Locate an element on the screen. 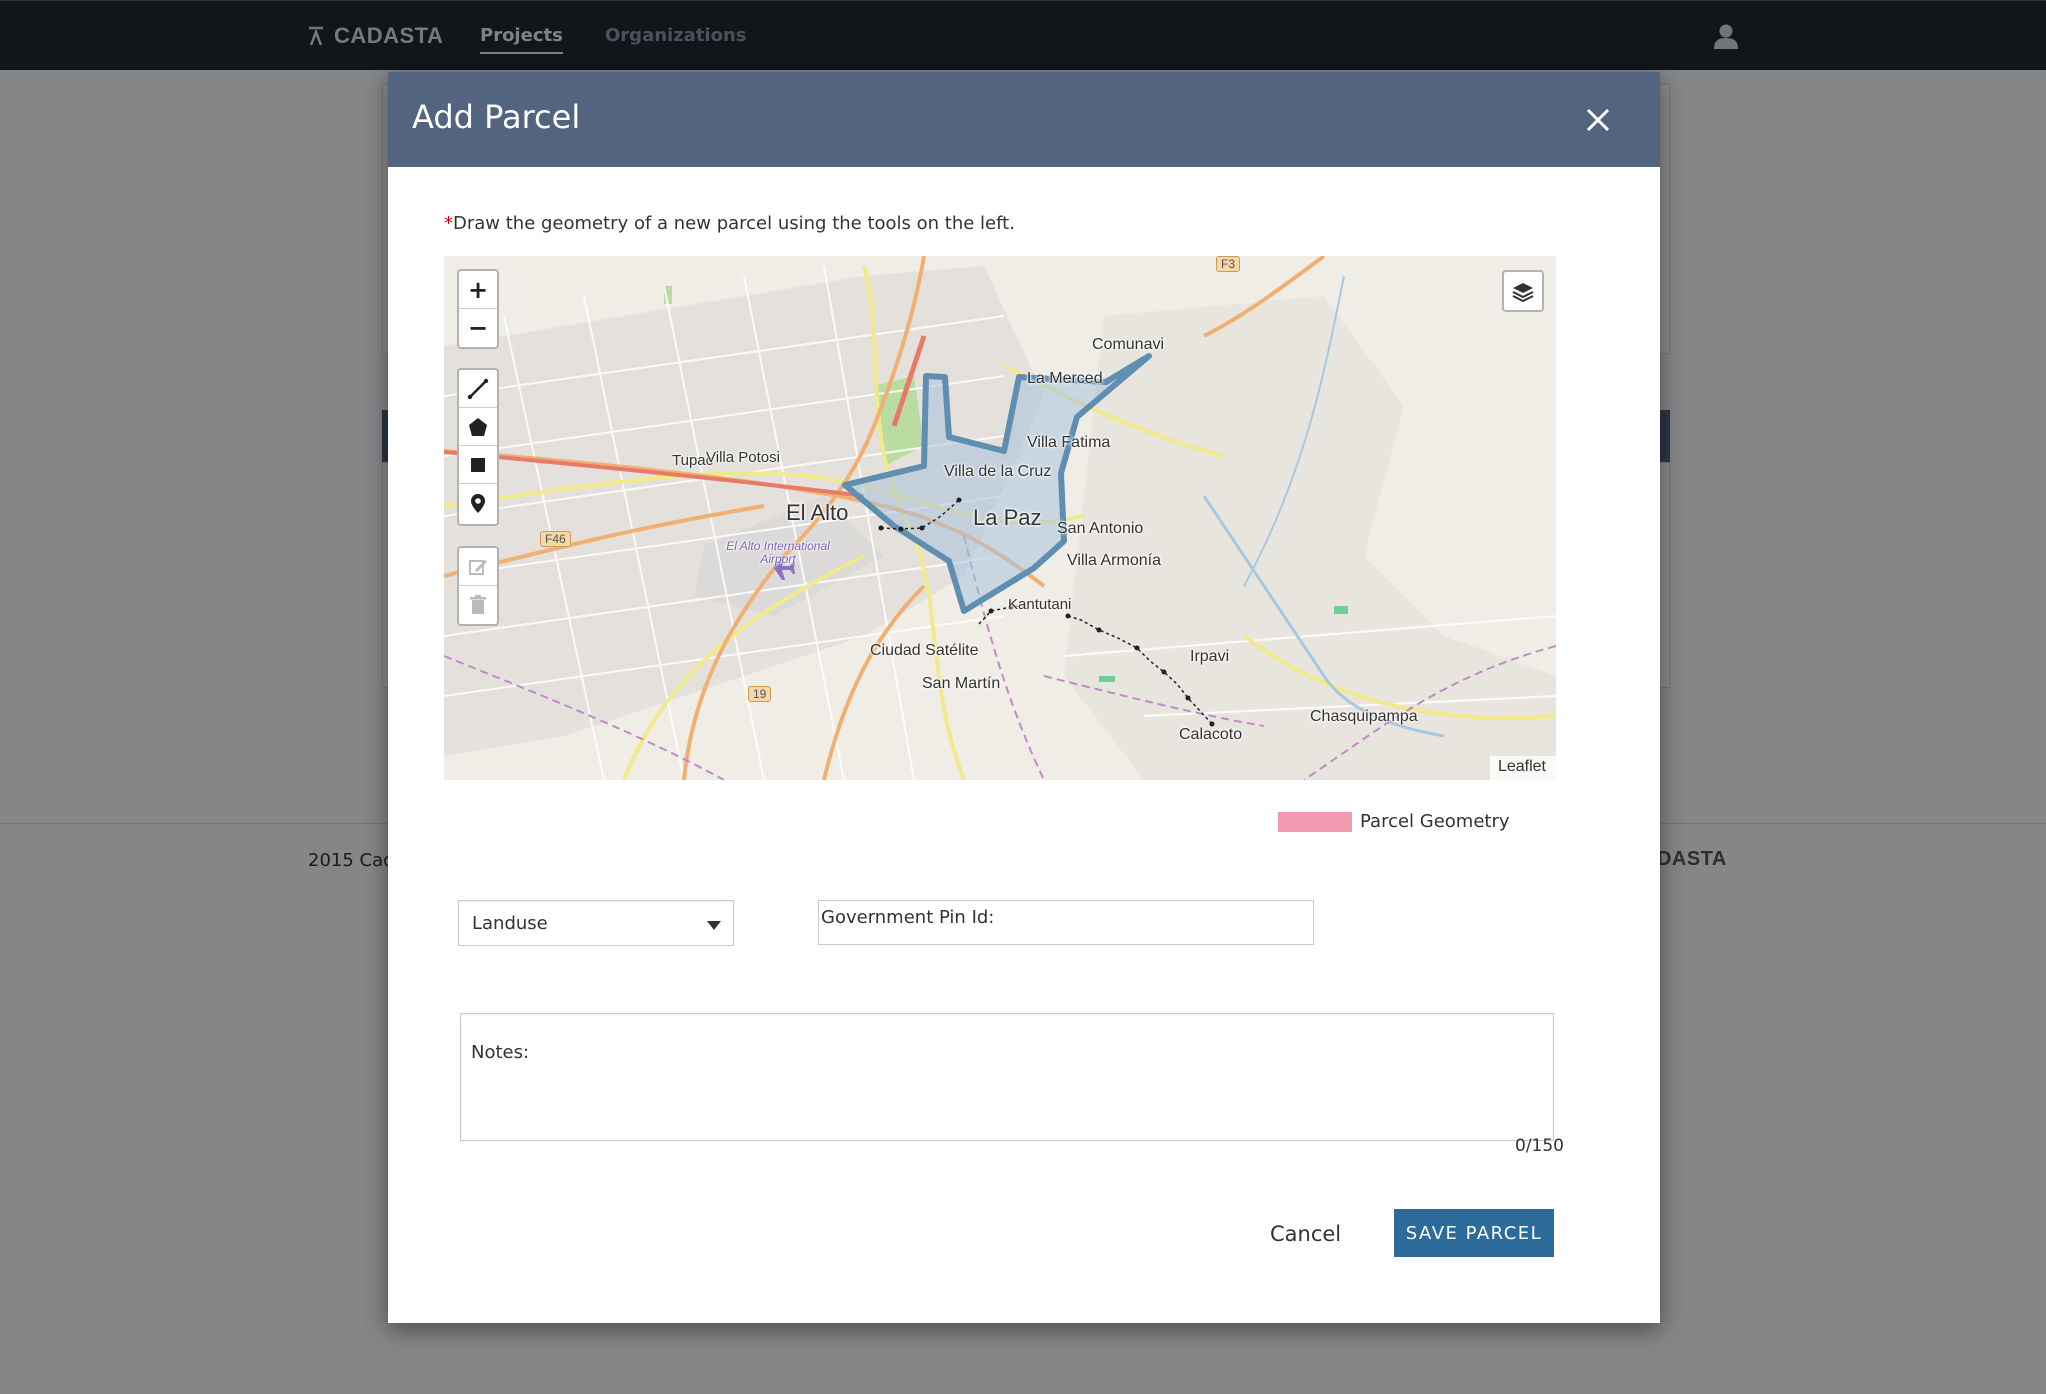  landuse-selected-value: Landuse is located at coordinates (510, 923).